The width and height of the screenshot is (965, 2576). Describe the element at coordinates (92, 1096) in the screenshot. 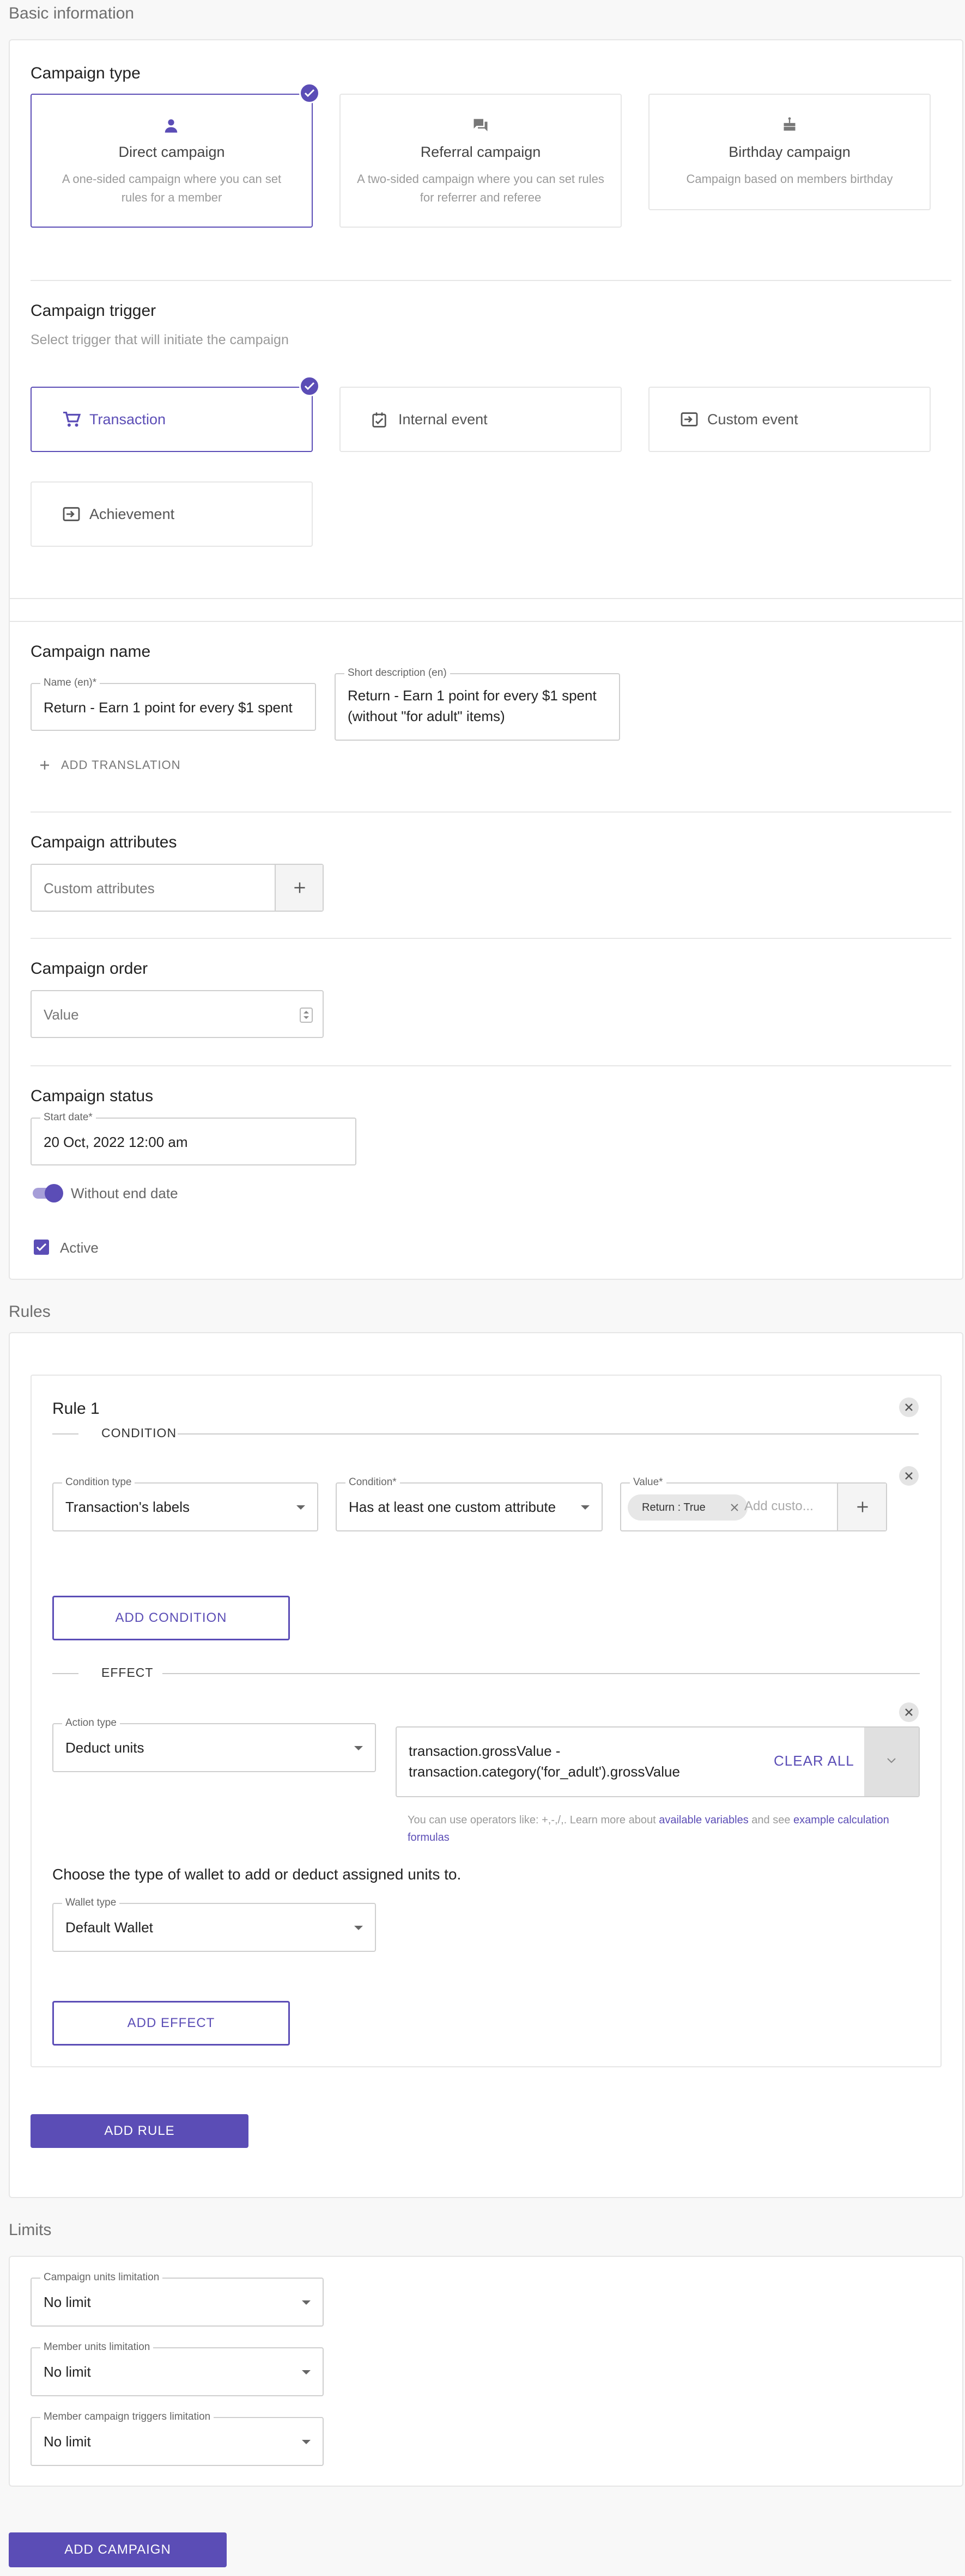

I see `campaign-status-heading: Campaign status` at that location.